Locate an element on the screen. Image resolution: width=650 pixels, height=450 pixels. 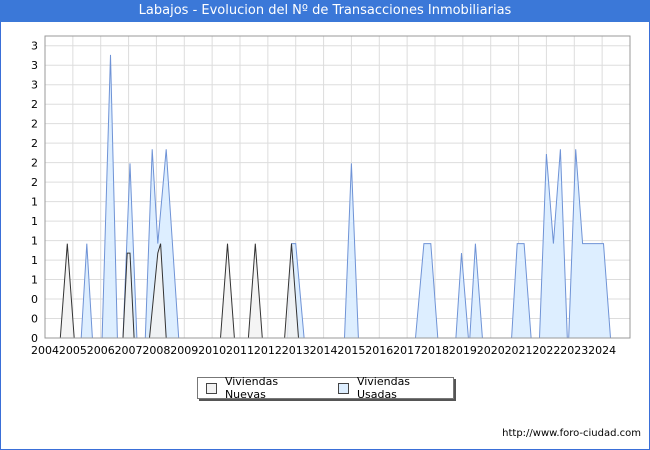
legend-item-nuevas: Viviendas Nuevas is located at coordinates (264, 388).